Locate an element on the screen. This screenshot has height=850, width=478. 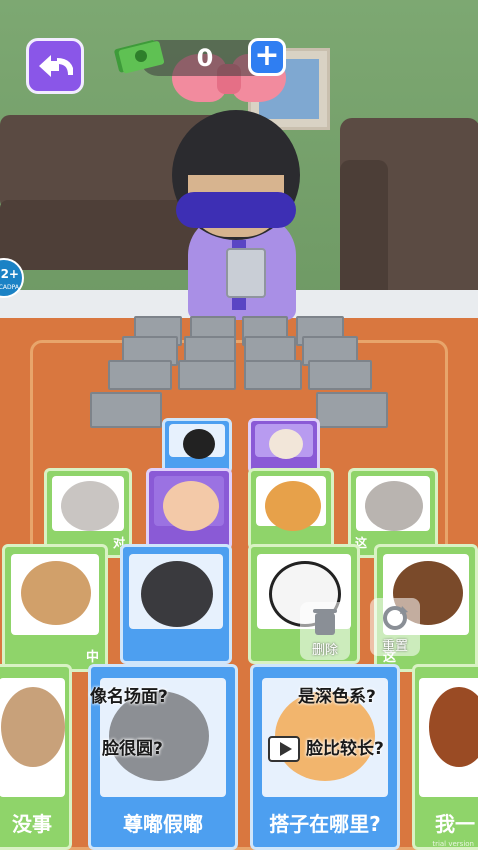
question-option: 是深色系? is located at coordinates (337, 697).